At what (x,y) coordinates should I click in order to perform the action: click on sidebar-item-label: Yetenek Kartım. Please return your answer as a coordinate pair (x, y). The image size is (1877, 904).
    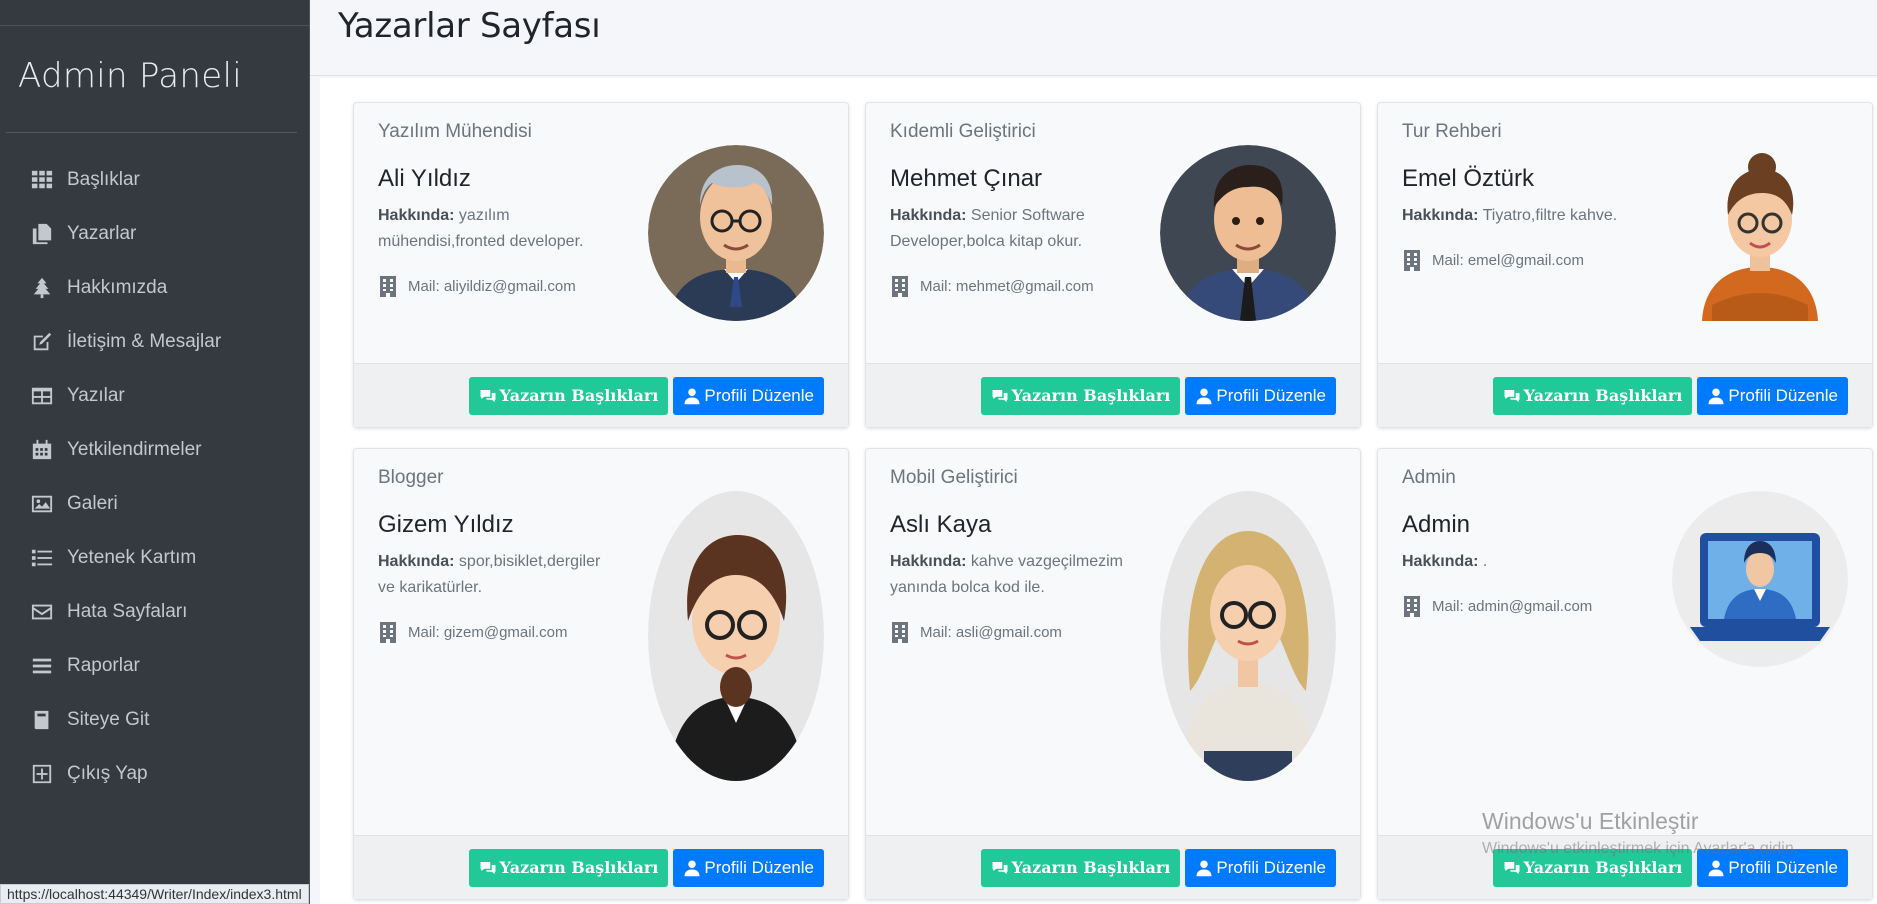
    Looking at the image, I should click on (132, 557).